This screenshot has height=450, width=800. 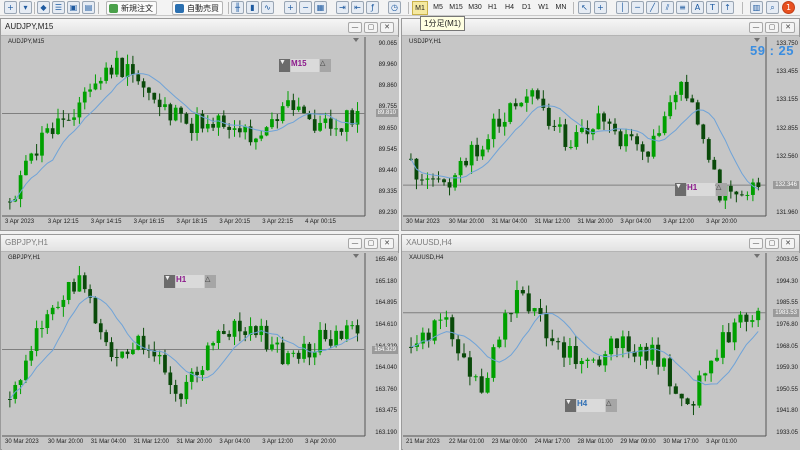 I want to click on autoscroll-icon: ⇤, so click(x=357, y=7).